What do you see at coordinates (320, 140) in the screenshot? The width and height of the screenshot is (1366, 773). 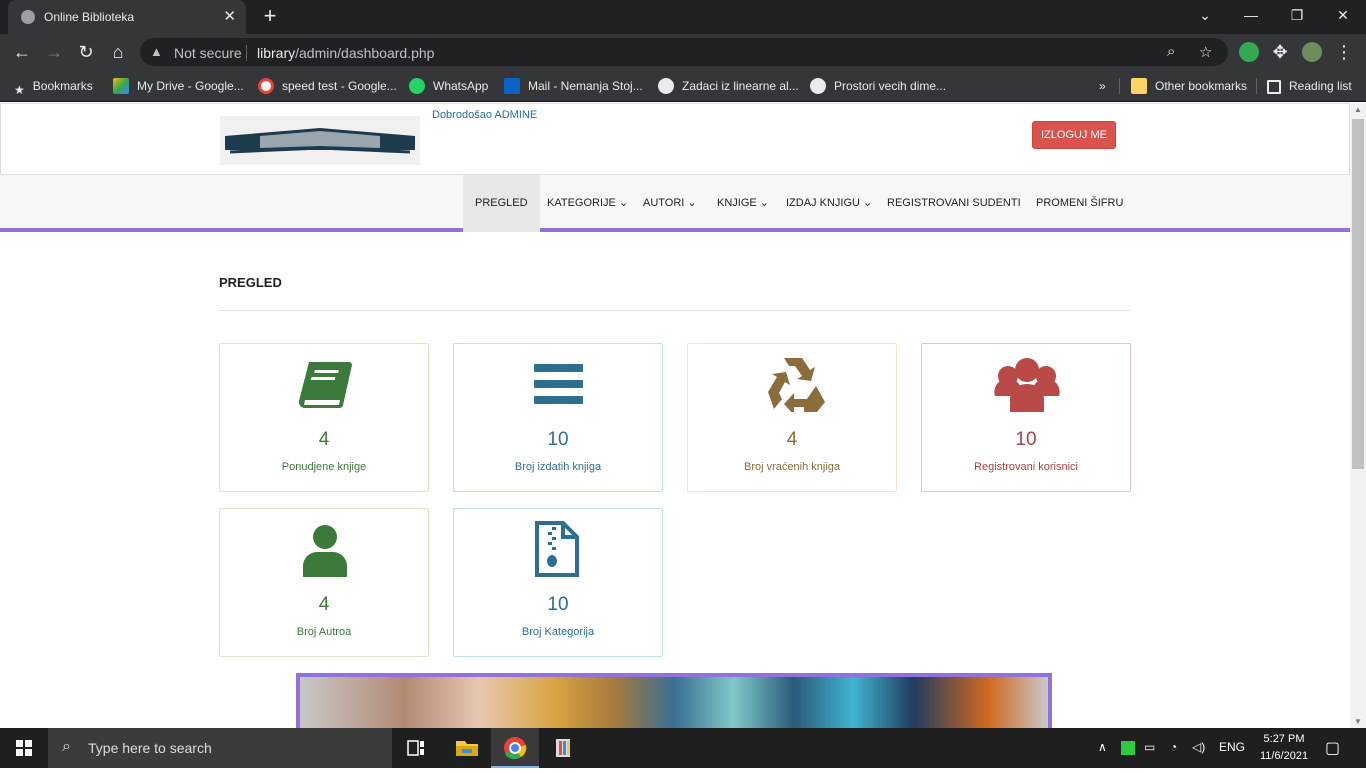 I see `library-logo` at bounding box center [320, 140].